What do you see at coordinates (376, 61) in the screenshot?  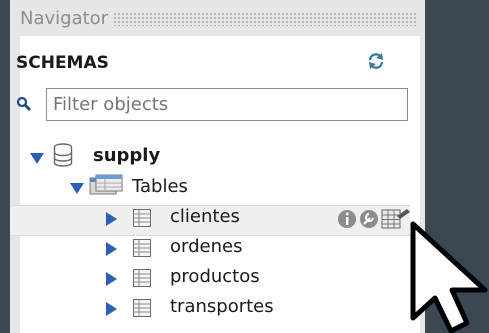 I see `refresh-icon` at bounding box center [376, 61].